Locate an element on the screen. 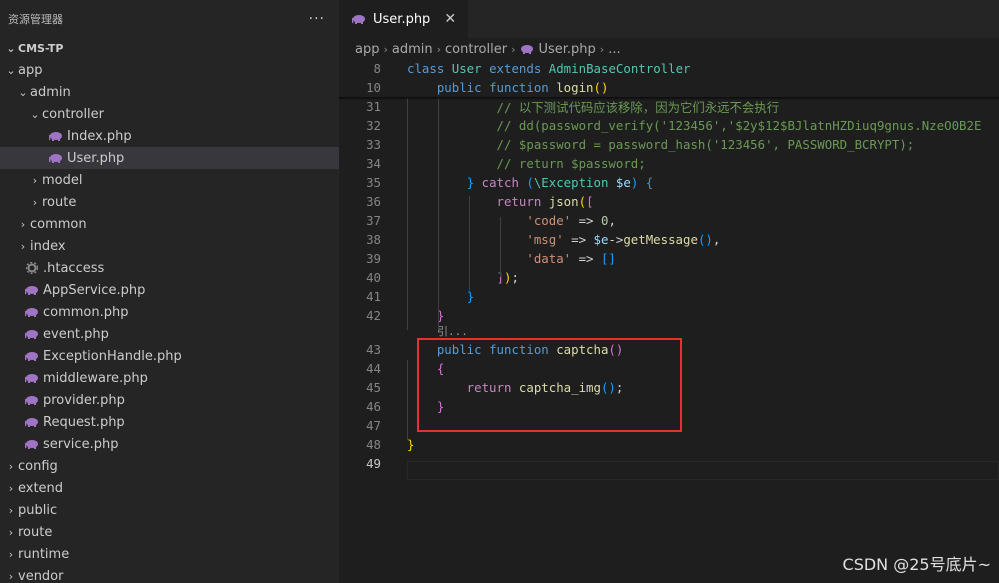 This screenshot has height=583, width=999. tab-label: User.php is located at coordinates (402, 19).